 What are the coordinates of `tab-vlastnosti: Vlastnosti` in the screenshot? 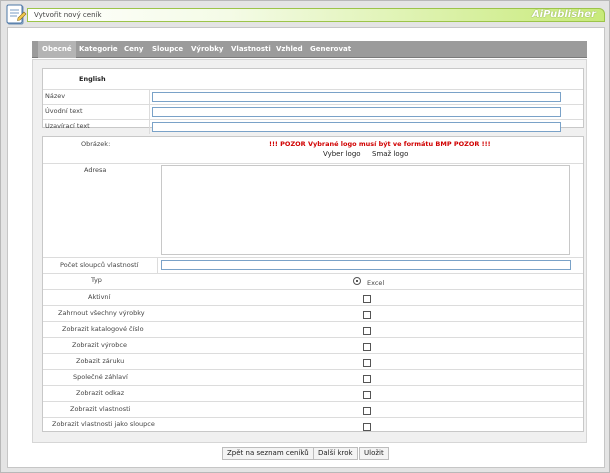 It's located at (251, 49).